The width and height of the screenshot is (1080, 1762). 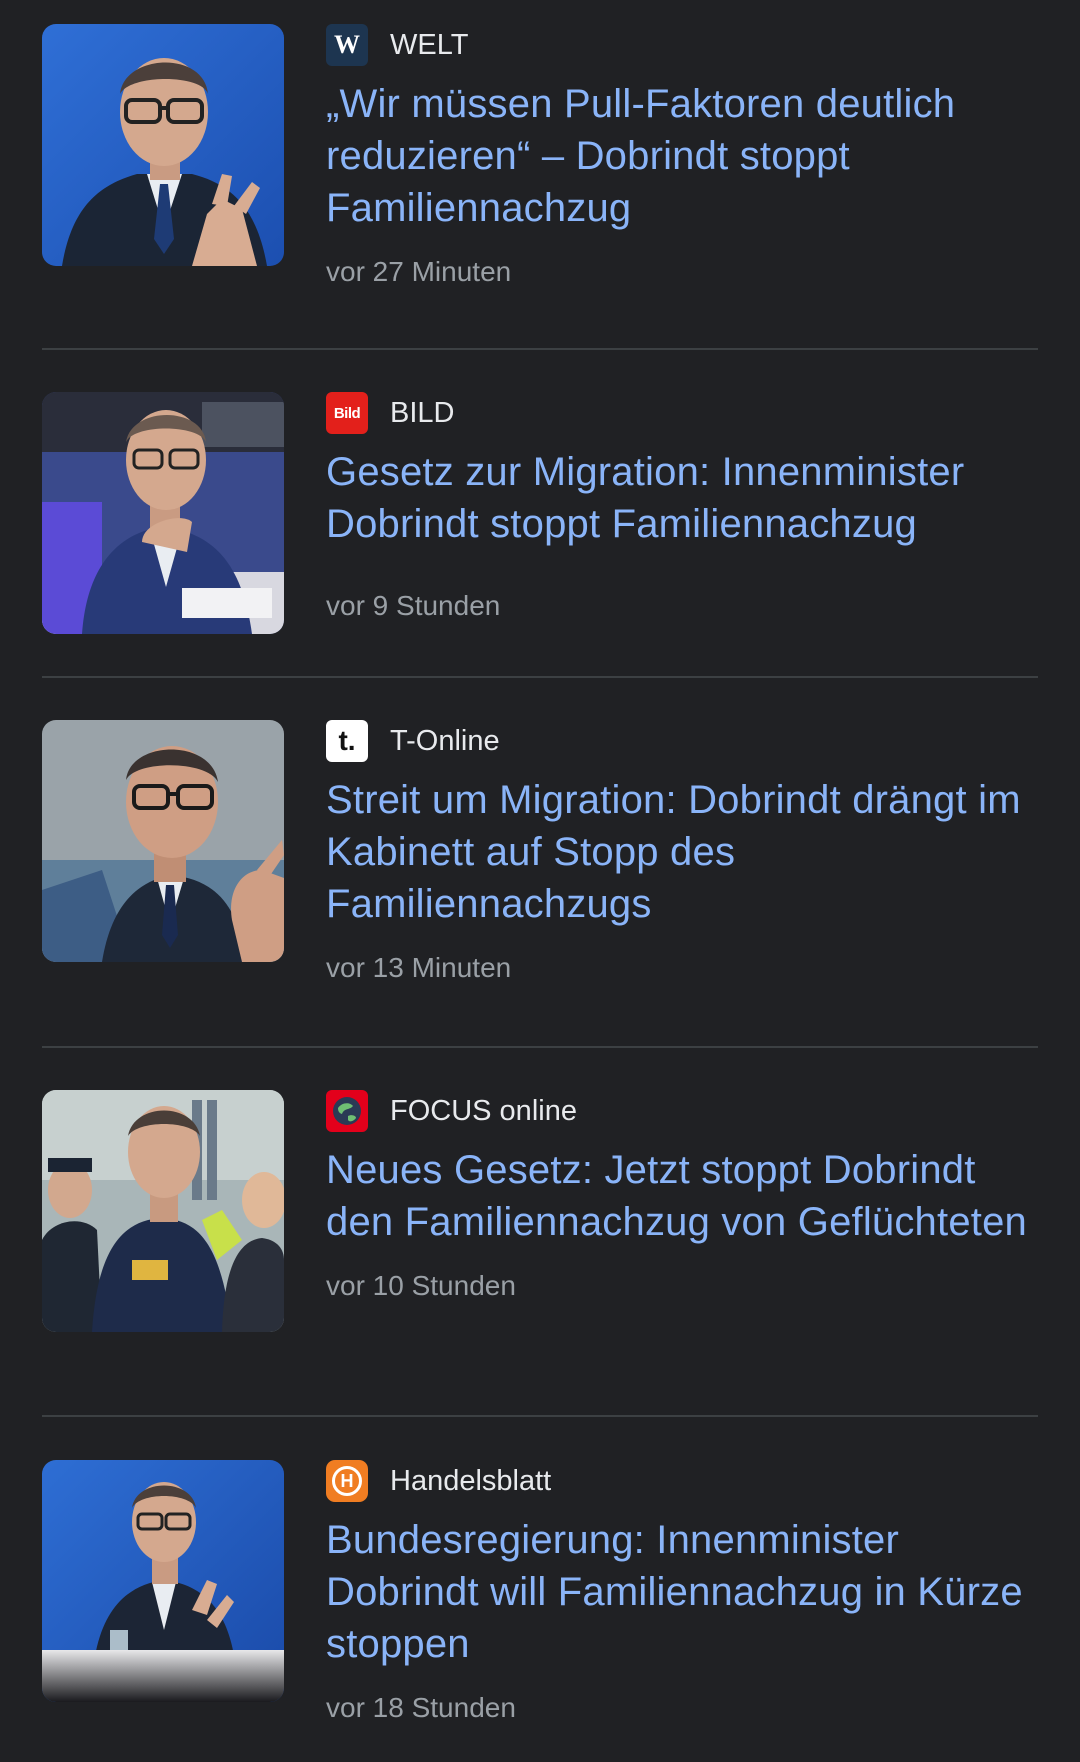 I want to click on article-timestamp: vor 18 Stunden, so click(x=421, y=1707).